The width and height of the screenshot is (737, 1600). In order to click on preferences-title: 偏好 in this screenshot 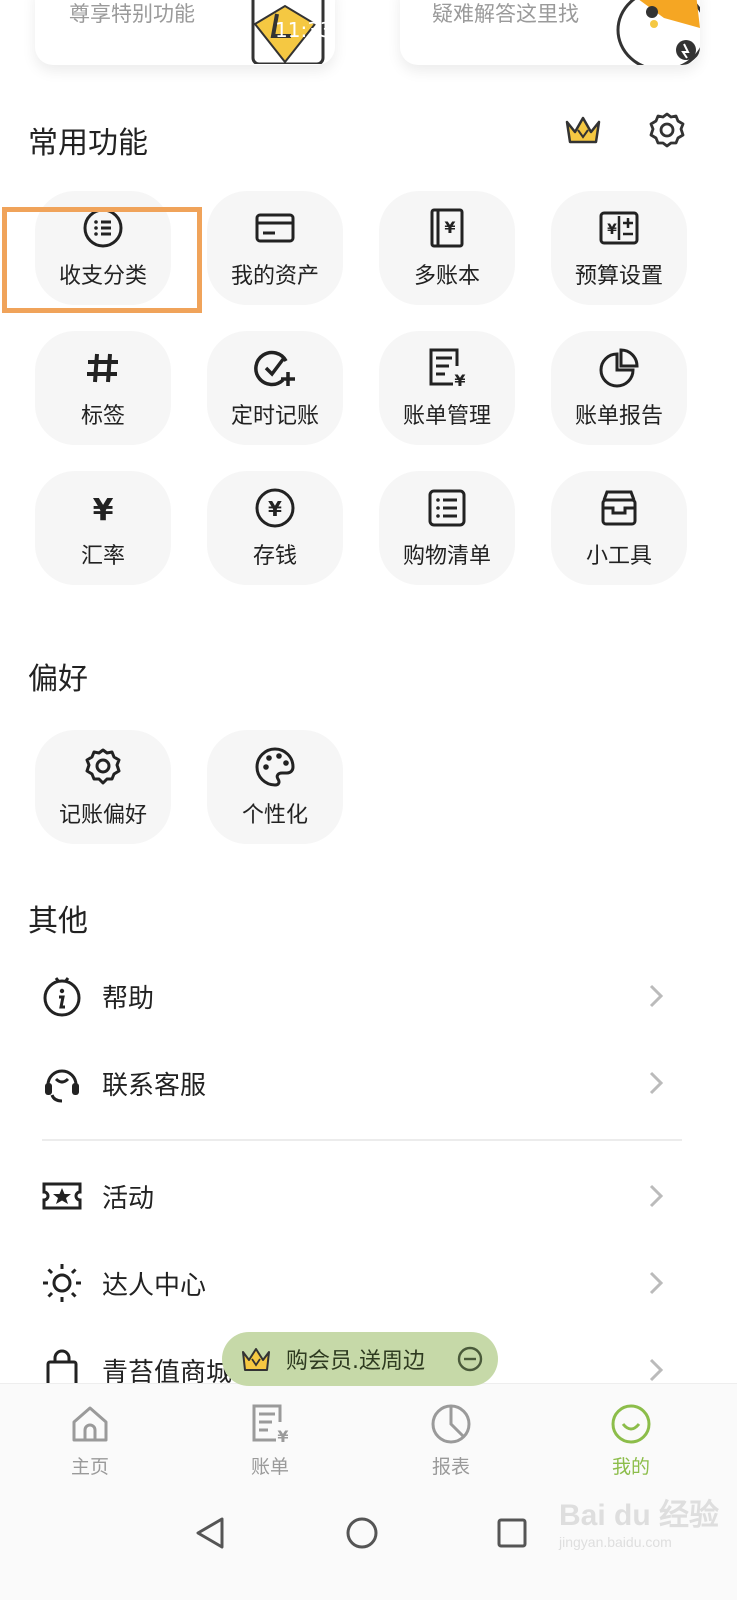, I will do `click(58, 679)`.